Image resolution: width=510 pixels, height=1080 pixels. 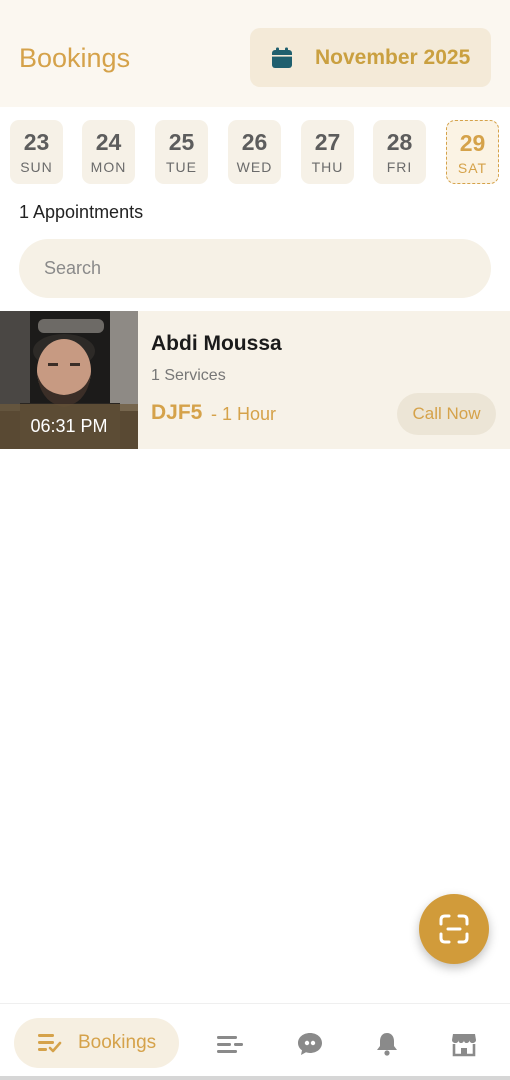 What do you see at coordinates (117, 1042) in the screenshot?
I see `nav-item-label: Bookings` at bounding box center [117, 1042].